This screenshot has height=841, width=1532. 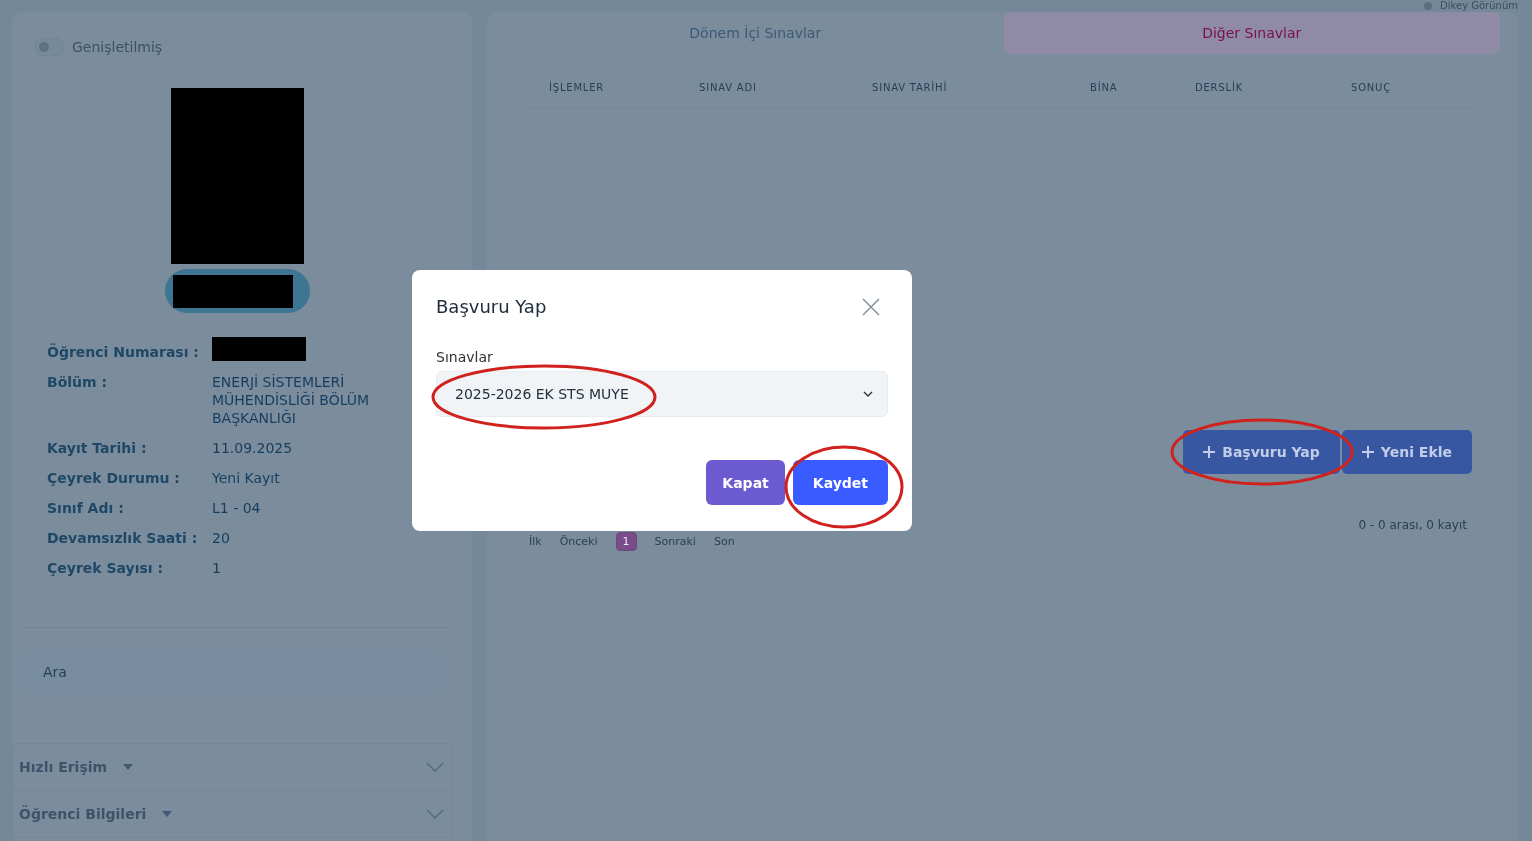 What do you see at coordinates (97, 448) in the screenshot?
I see `info-label: Kayıt Tarihi :` at bounding box center [97, 448].